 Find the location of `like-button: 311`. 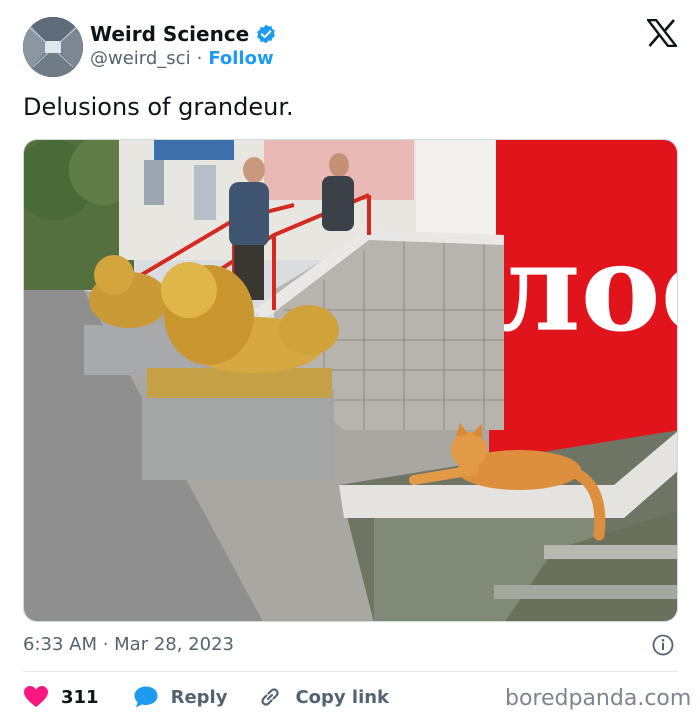

like-button: 311 is located at coordinates (61, 697).